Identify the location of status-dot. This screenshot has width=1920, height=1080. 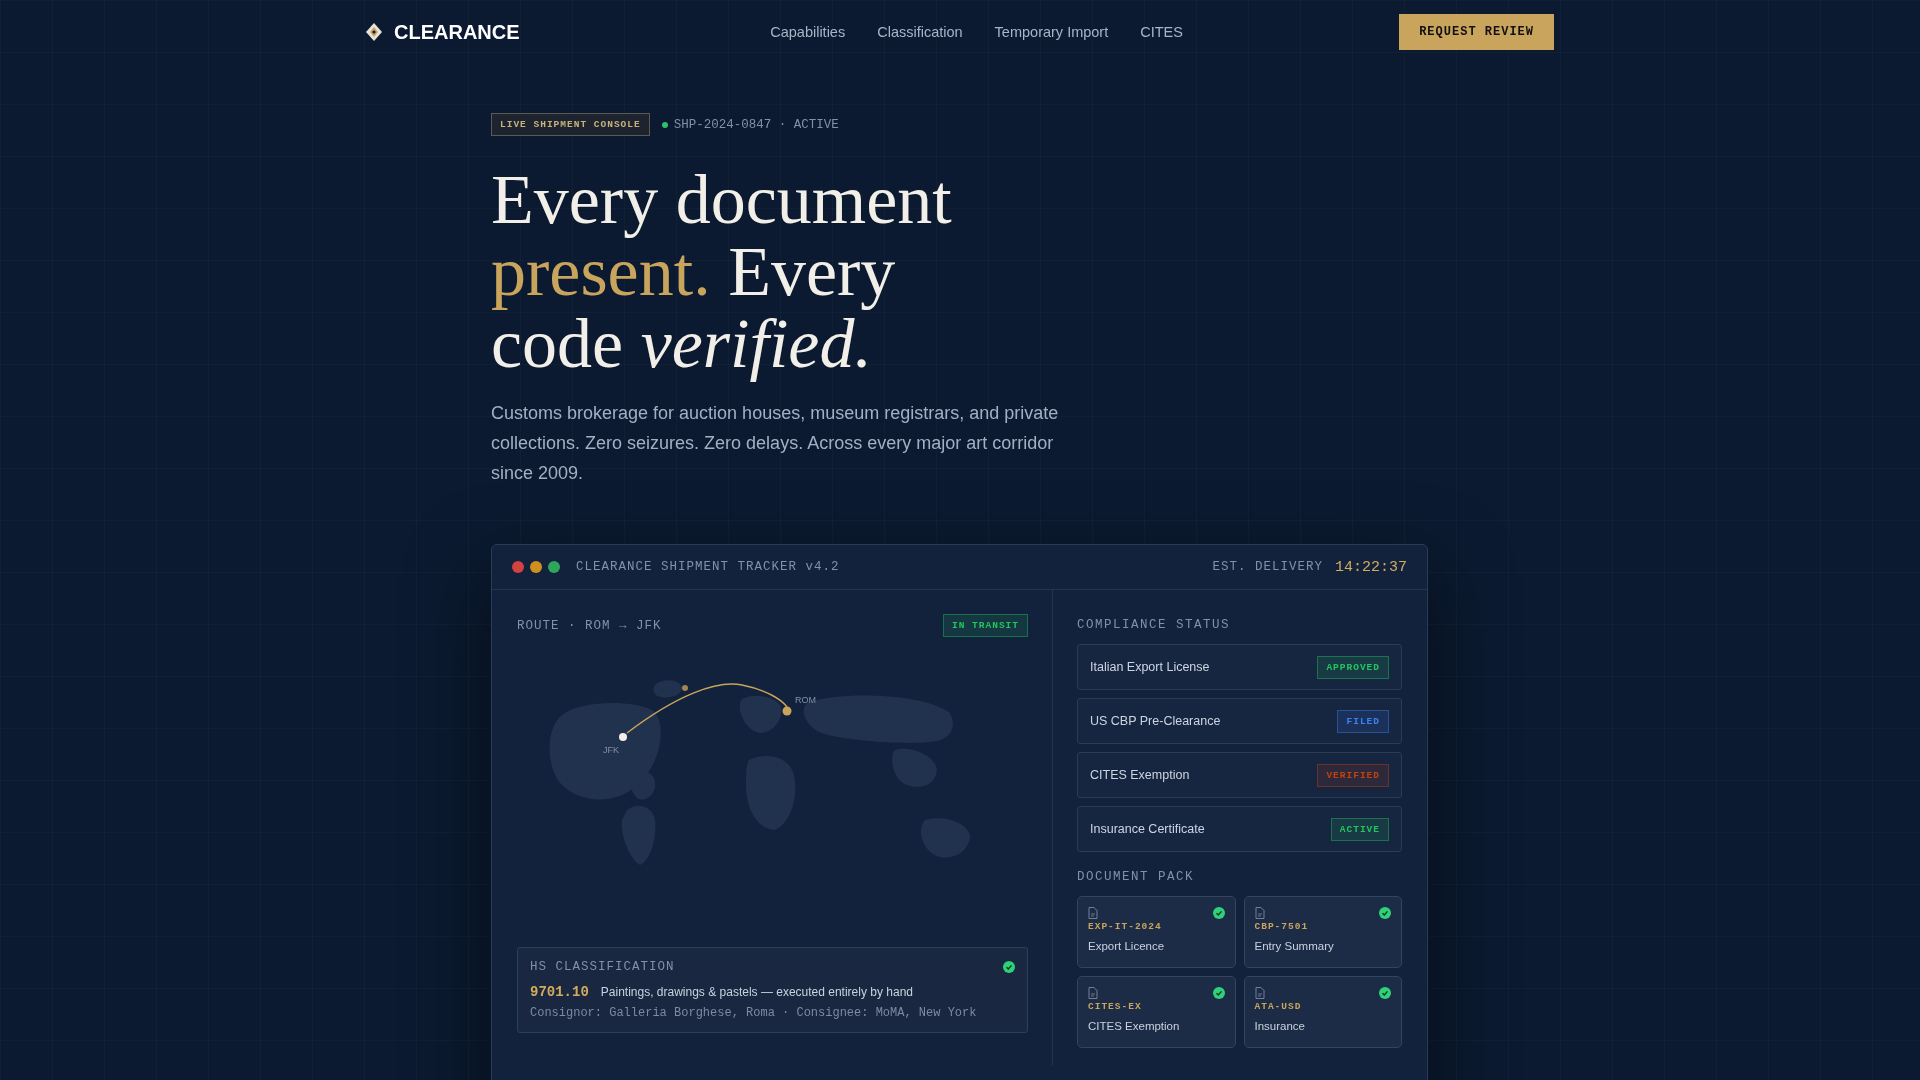
(664, 124).